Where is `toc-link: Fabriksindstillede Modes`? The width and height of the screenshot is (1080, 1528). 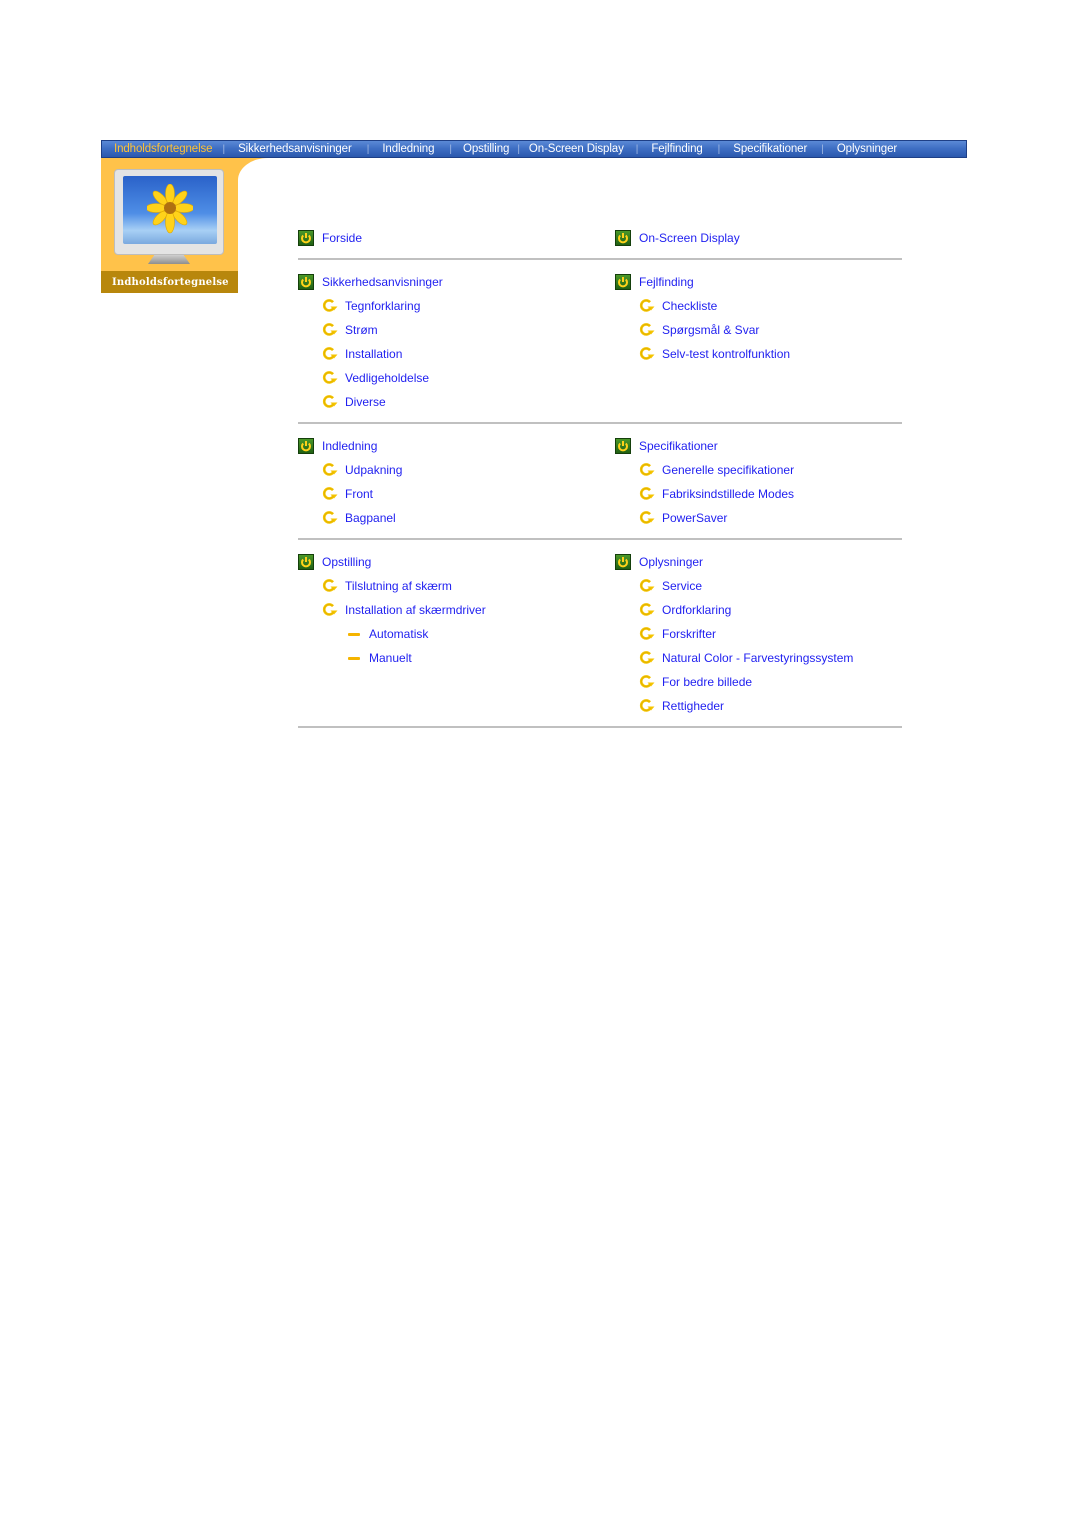
toc-link: Fabriksindstillede Modes is located at coordinates (728, 494).